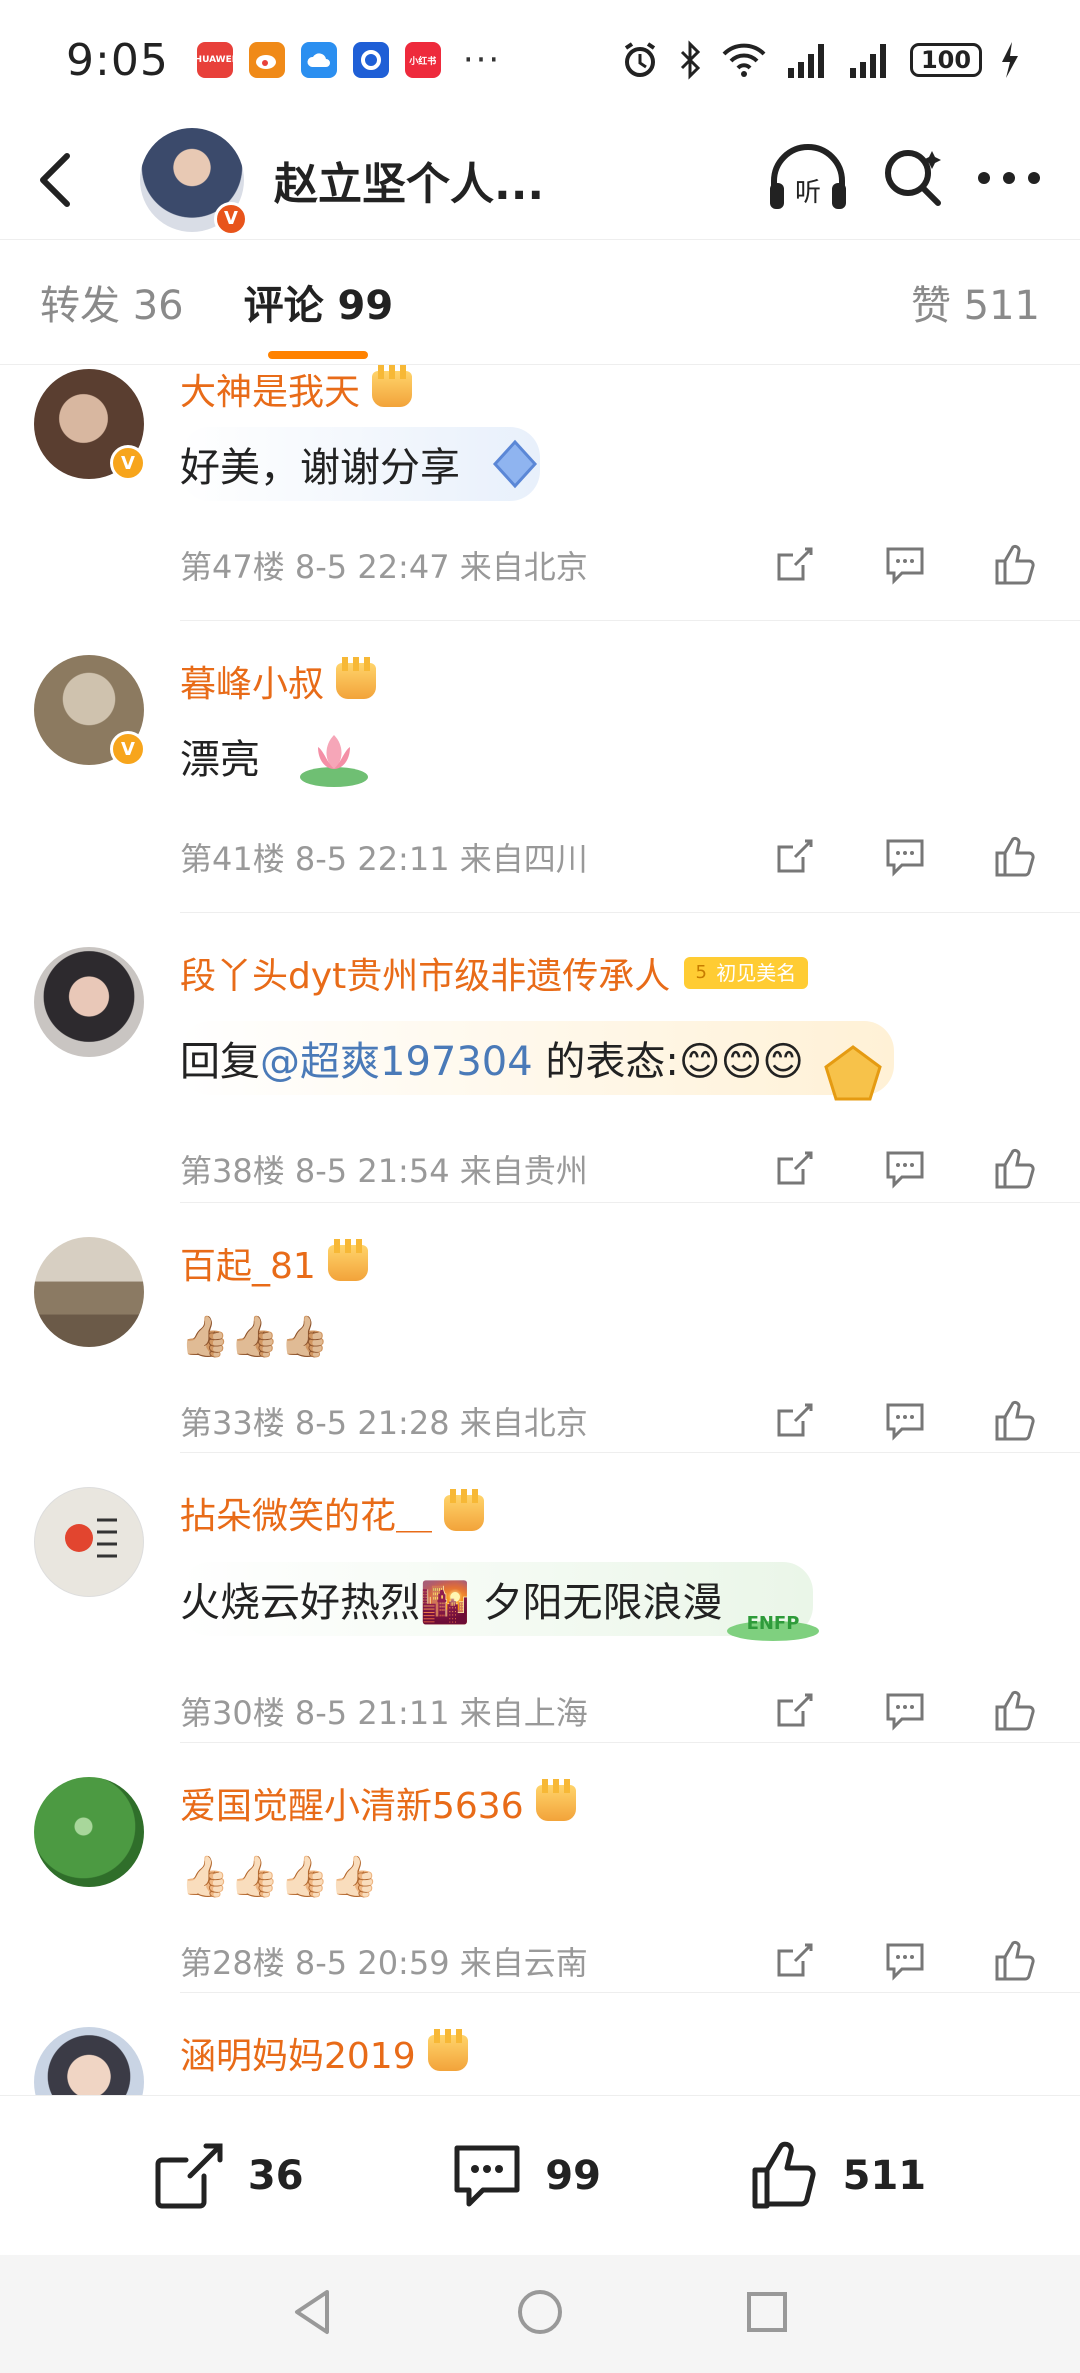 The width and height of the screenshot is (1080, 2373). I want to click on triangle-back-icon, so click(311, 2312).